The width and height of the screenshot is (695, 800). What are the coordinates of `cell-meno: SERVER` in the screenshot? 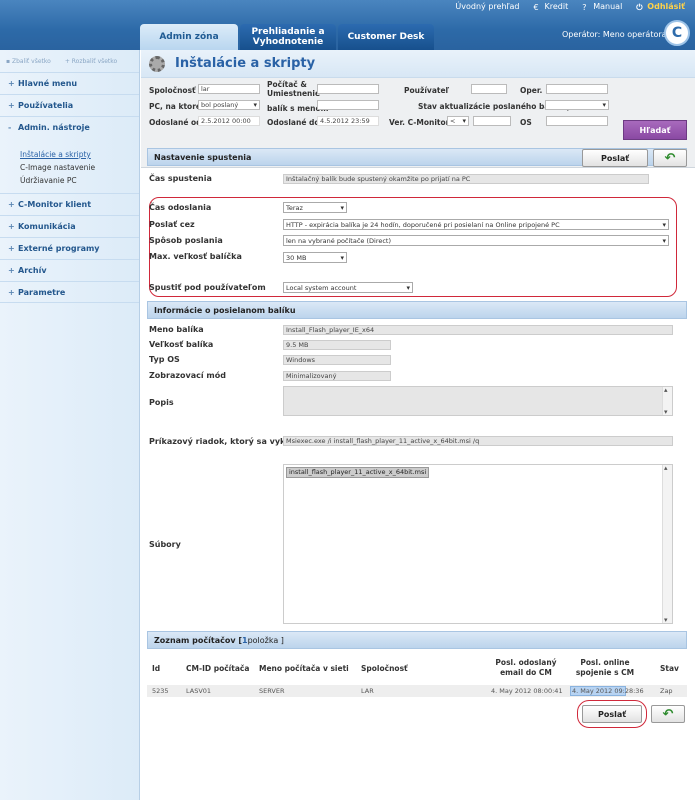 It's located at (272, 691).